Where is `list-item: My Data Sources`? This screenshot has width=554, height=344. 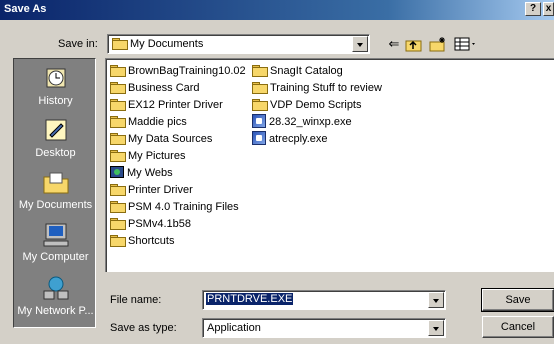 list-item: My Data Sources is located at coordinates (161, 139).